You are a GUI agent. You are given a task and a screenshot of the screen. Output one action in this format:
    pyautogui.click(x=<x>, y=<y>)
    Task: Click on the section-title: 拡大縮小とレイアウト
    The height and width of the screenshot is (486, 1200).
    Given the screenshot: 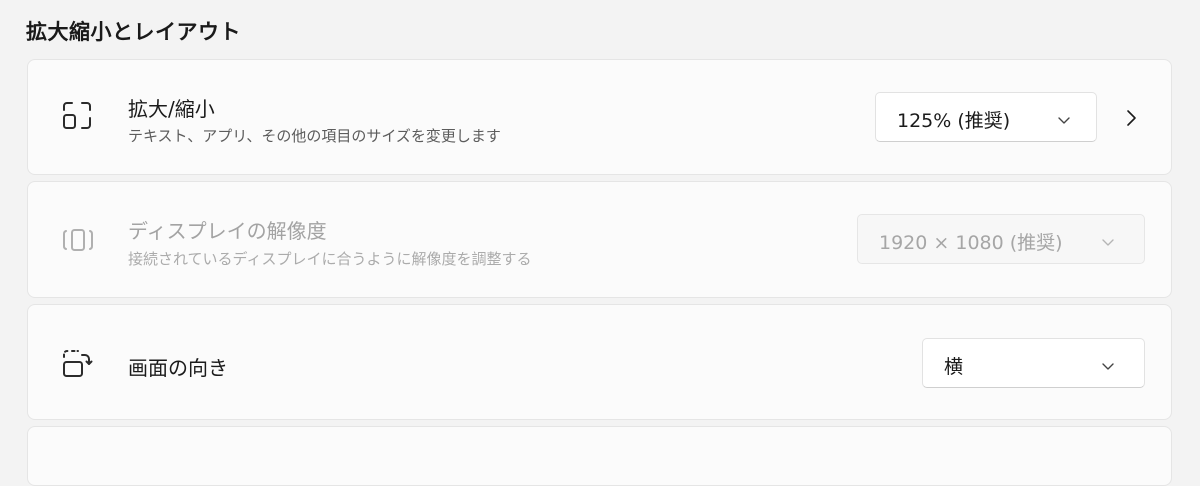 What is the action you would take?
    pyautogui.click(x=133, y=32)
    